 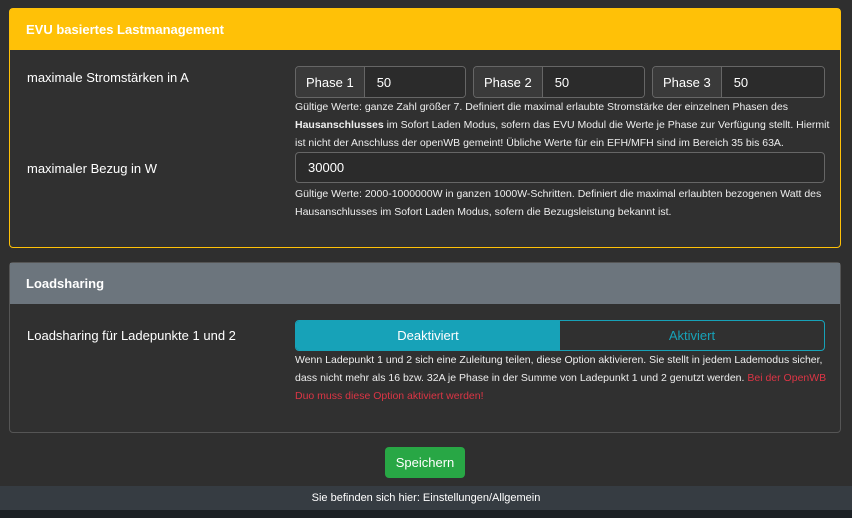 What do you see at coordinates (425, 462) in the screenshot?
I see `save-button: Speichern` at bounding box center [425, 462].